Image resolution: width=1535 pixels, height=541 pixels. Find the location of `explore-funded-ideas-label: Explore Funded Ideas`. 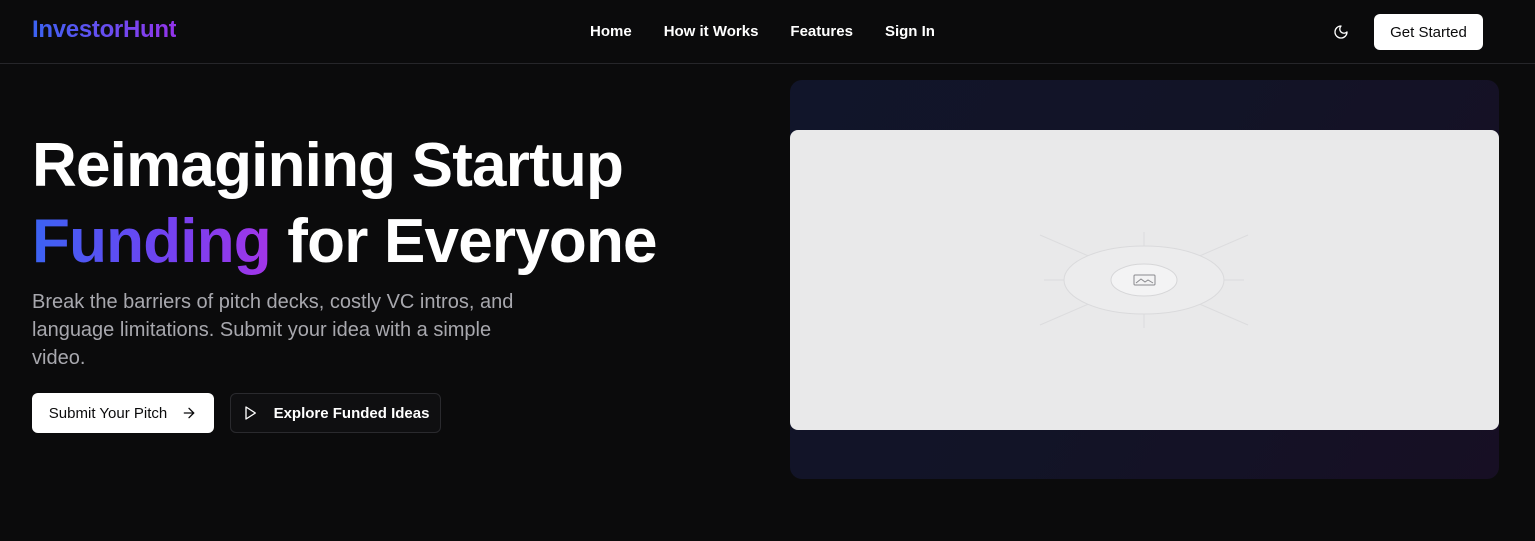

explore-funded-ideas-label: Explore Funded Ideas is located at coordinates (351, 413).